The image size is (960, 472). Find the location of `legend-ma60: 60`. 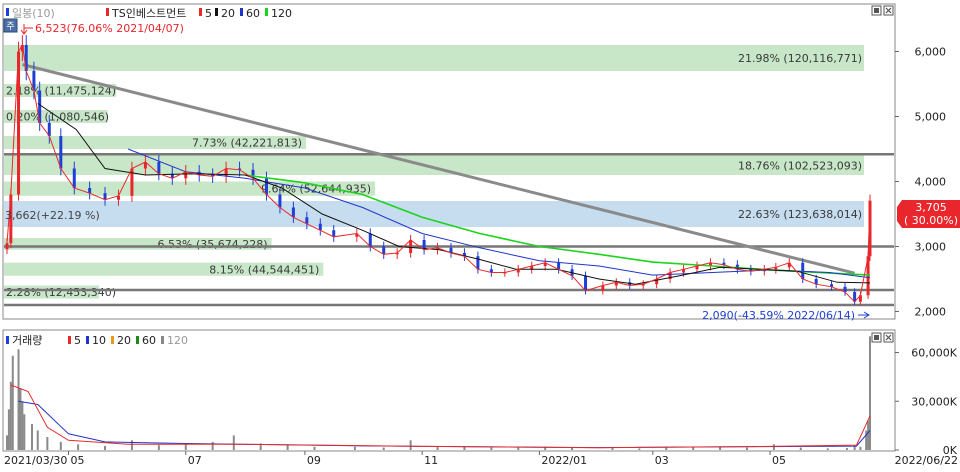

legend-ma60: 60 is located at coordinates (253, 13).